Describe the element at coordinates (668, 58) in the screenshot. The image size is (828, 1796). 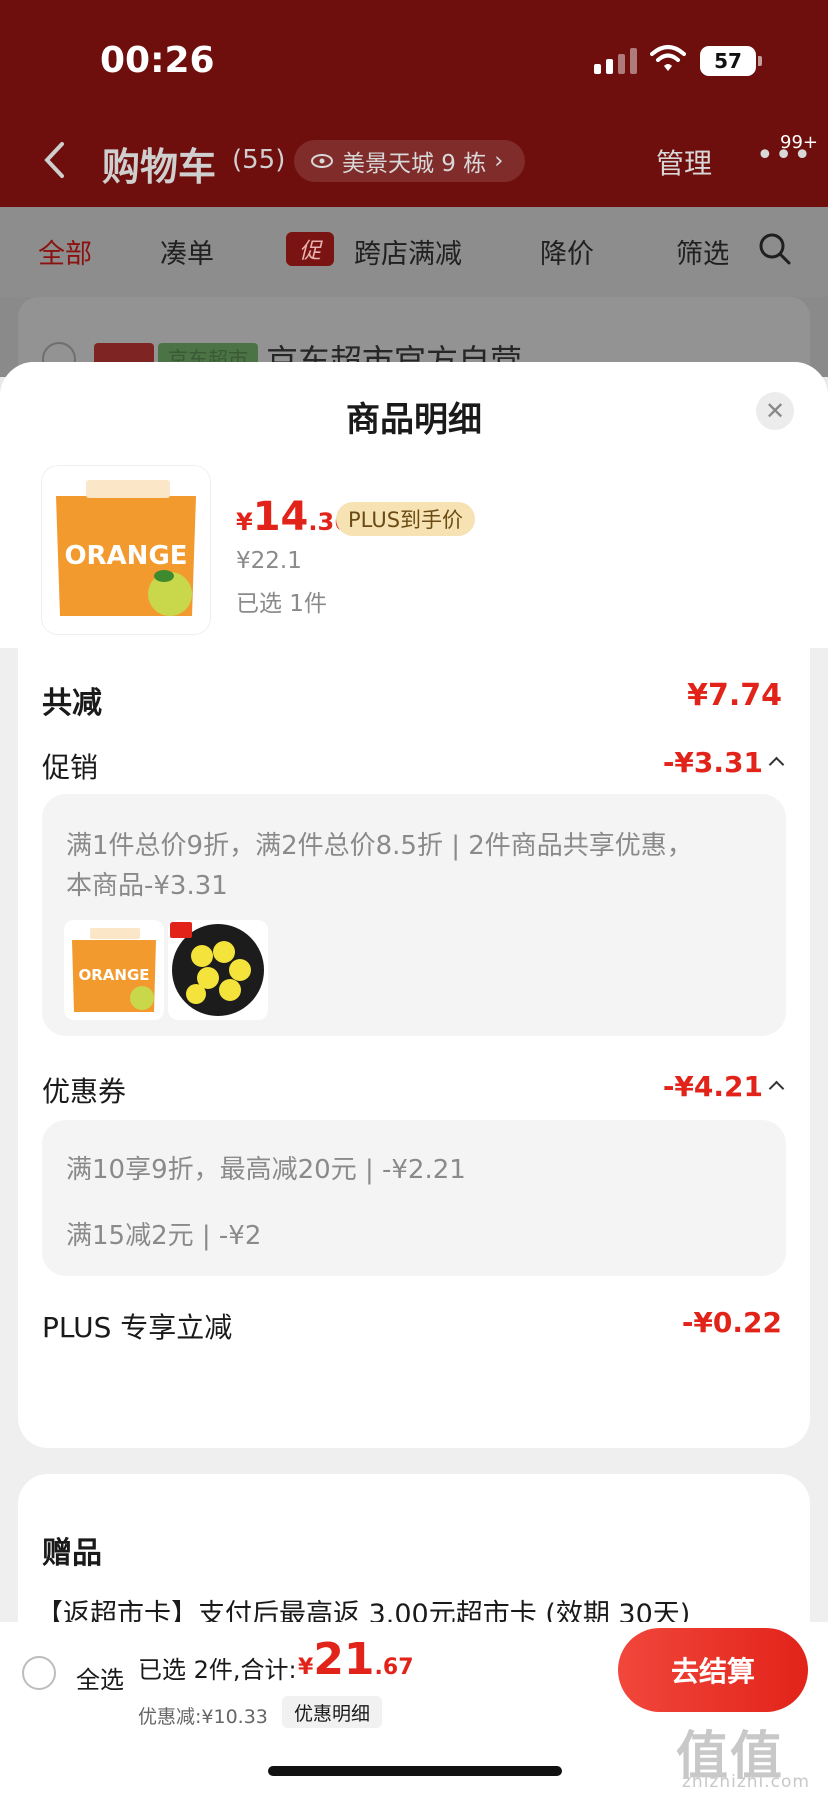
I see `wifi-icon` at that location.